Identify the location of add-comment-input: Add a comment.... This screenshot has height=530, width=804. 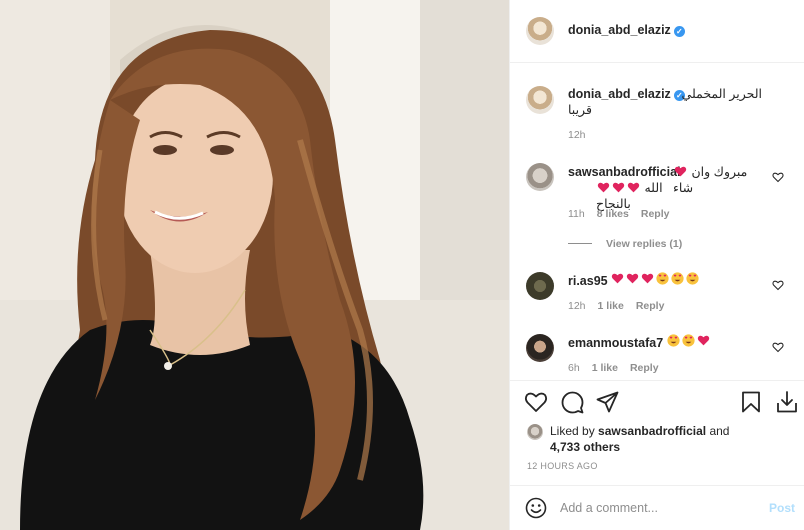
(609, 508).